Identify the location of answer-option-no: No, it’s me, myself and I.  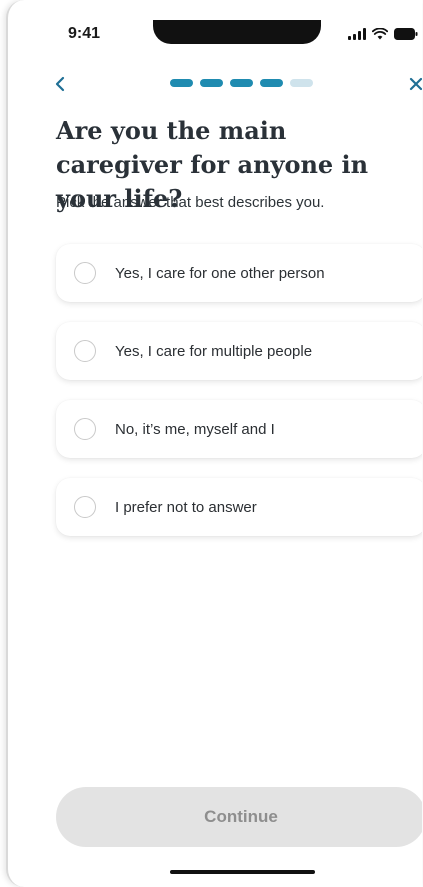
(239, 429).